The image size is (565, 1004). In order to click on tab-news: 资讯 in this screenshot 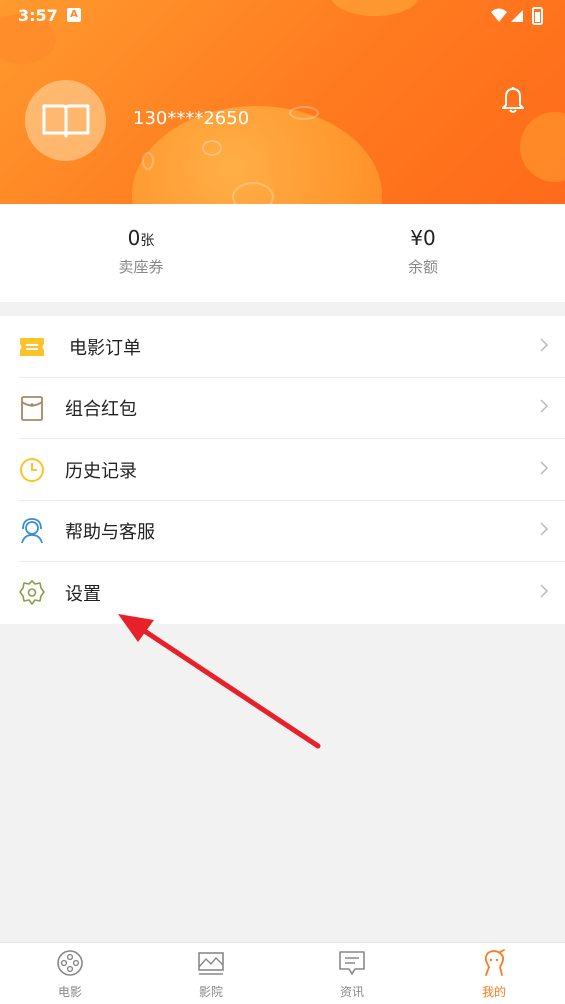, I will do `click(352, 974)`.